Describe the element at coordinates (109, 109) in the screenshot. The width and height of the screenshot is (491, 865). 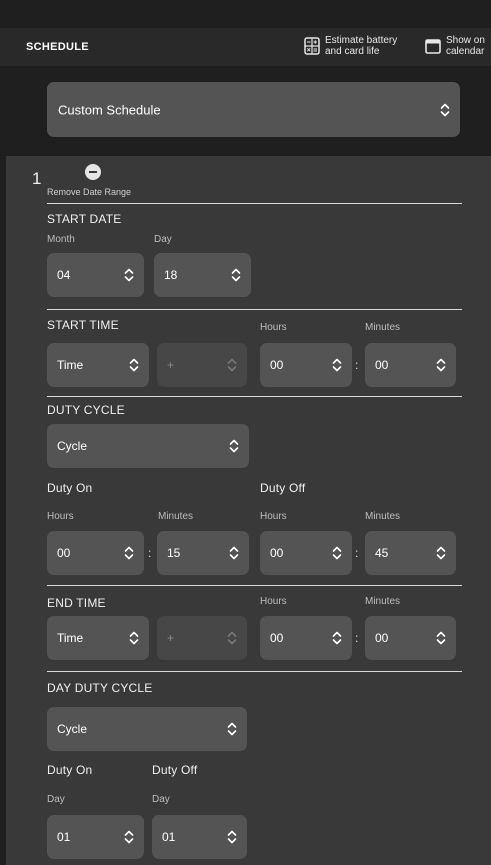
I see `schedule-type-value: Custom Schedule` at that location.